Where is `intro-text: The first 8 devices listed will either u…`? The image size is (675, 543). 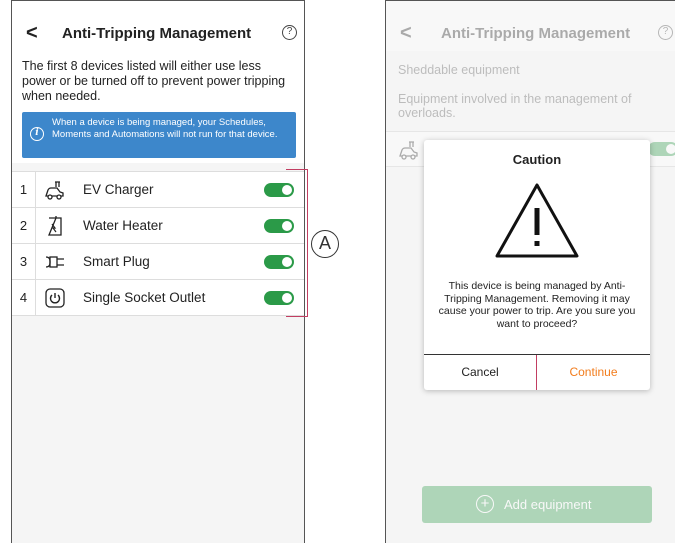 intro-text: The first 8 devices listed will either u… is located at coordinates (154, 81).